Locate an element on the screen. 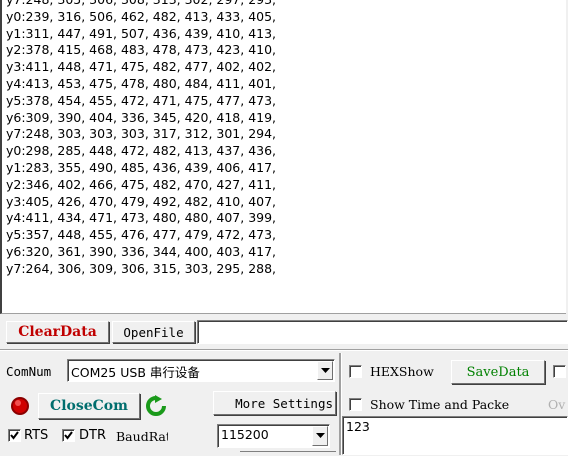 This screenshot has height=456, width=568. rts-checkbox is located at coordinates (14, 435).